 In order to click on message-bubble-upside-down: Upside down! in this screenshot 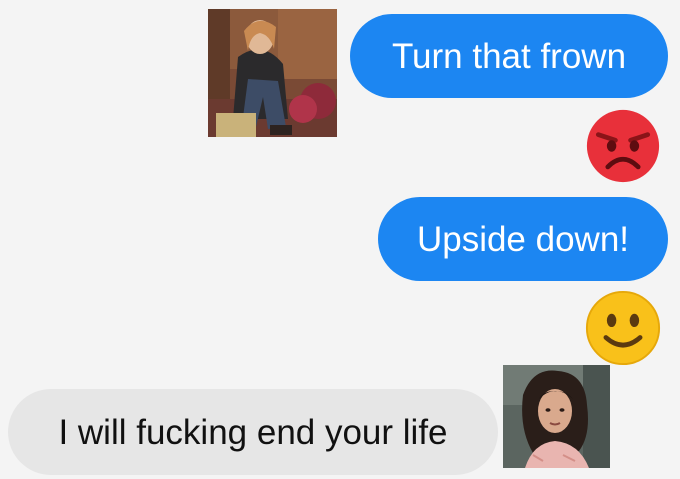, I will do `click(523, 239)`.